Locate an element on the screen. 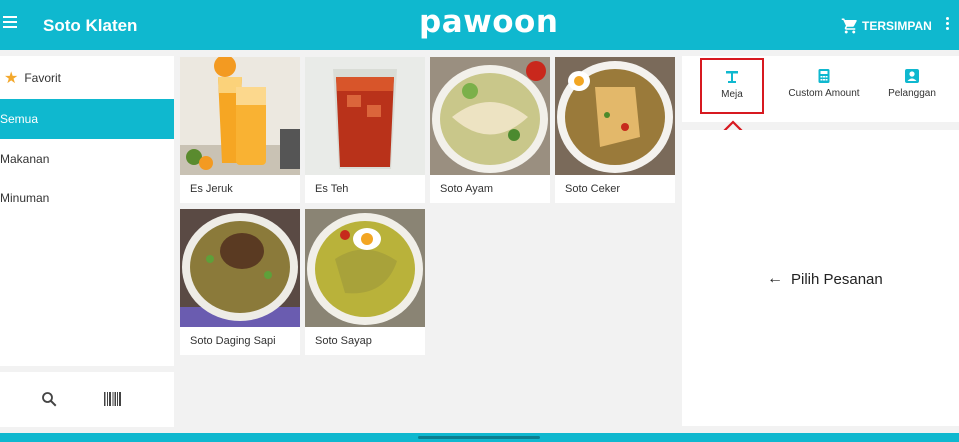 Image resolution: width=959 pixels, height=442 pixels. barcode-icon is located at coordinates (113, 399).